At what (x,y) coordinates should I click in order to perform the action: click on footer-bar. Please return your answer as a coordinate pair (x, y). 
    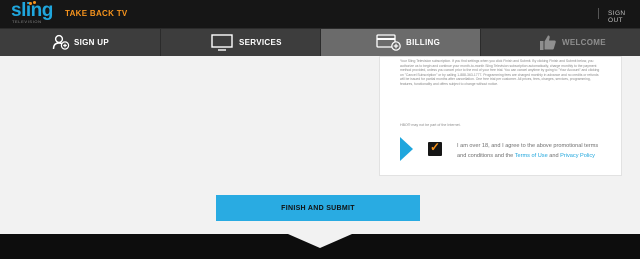
    Looking at the image, I should click on (320, 246).